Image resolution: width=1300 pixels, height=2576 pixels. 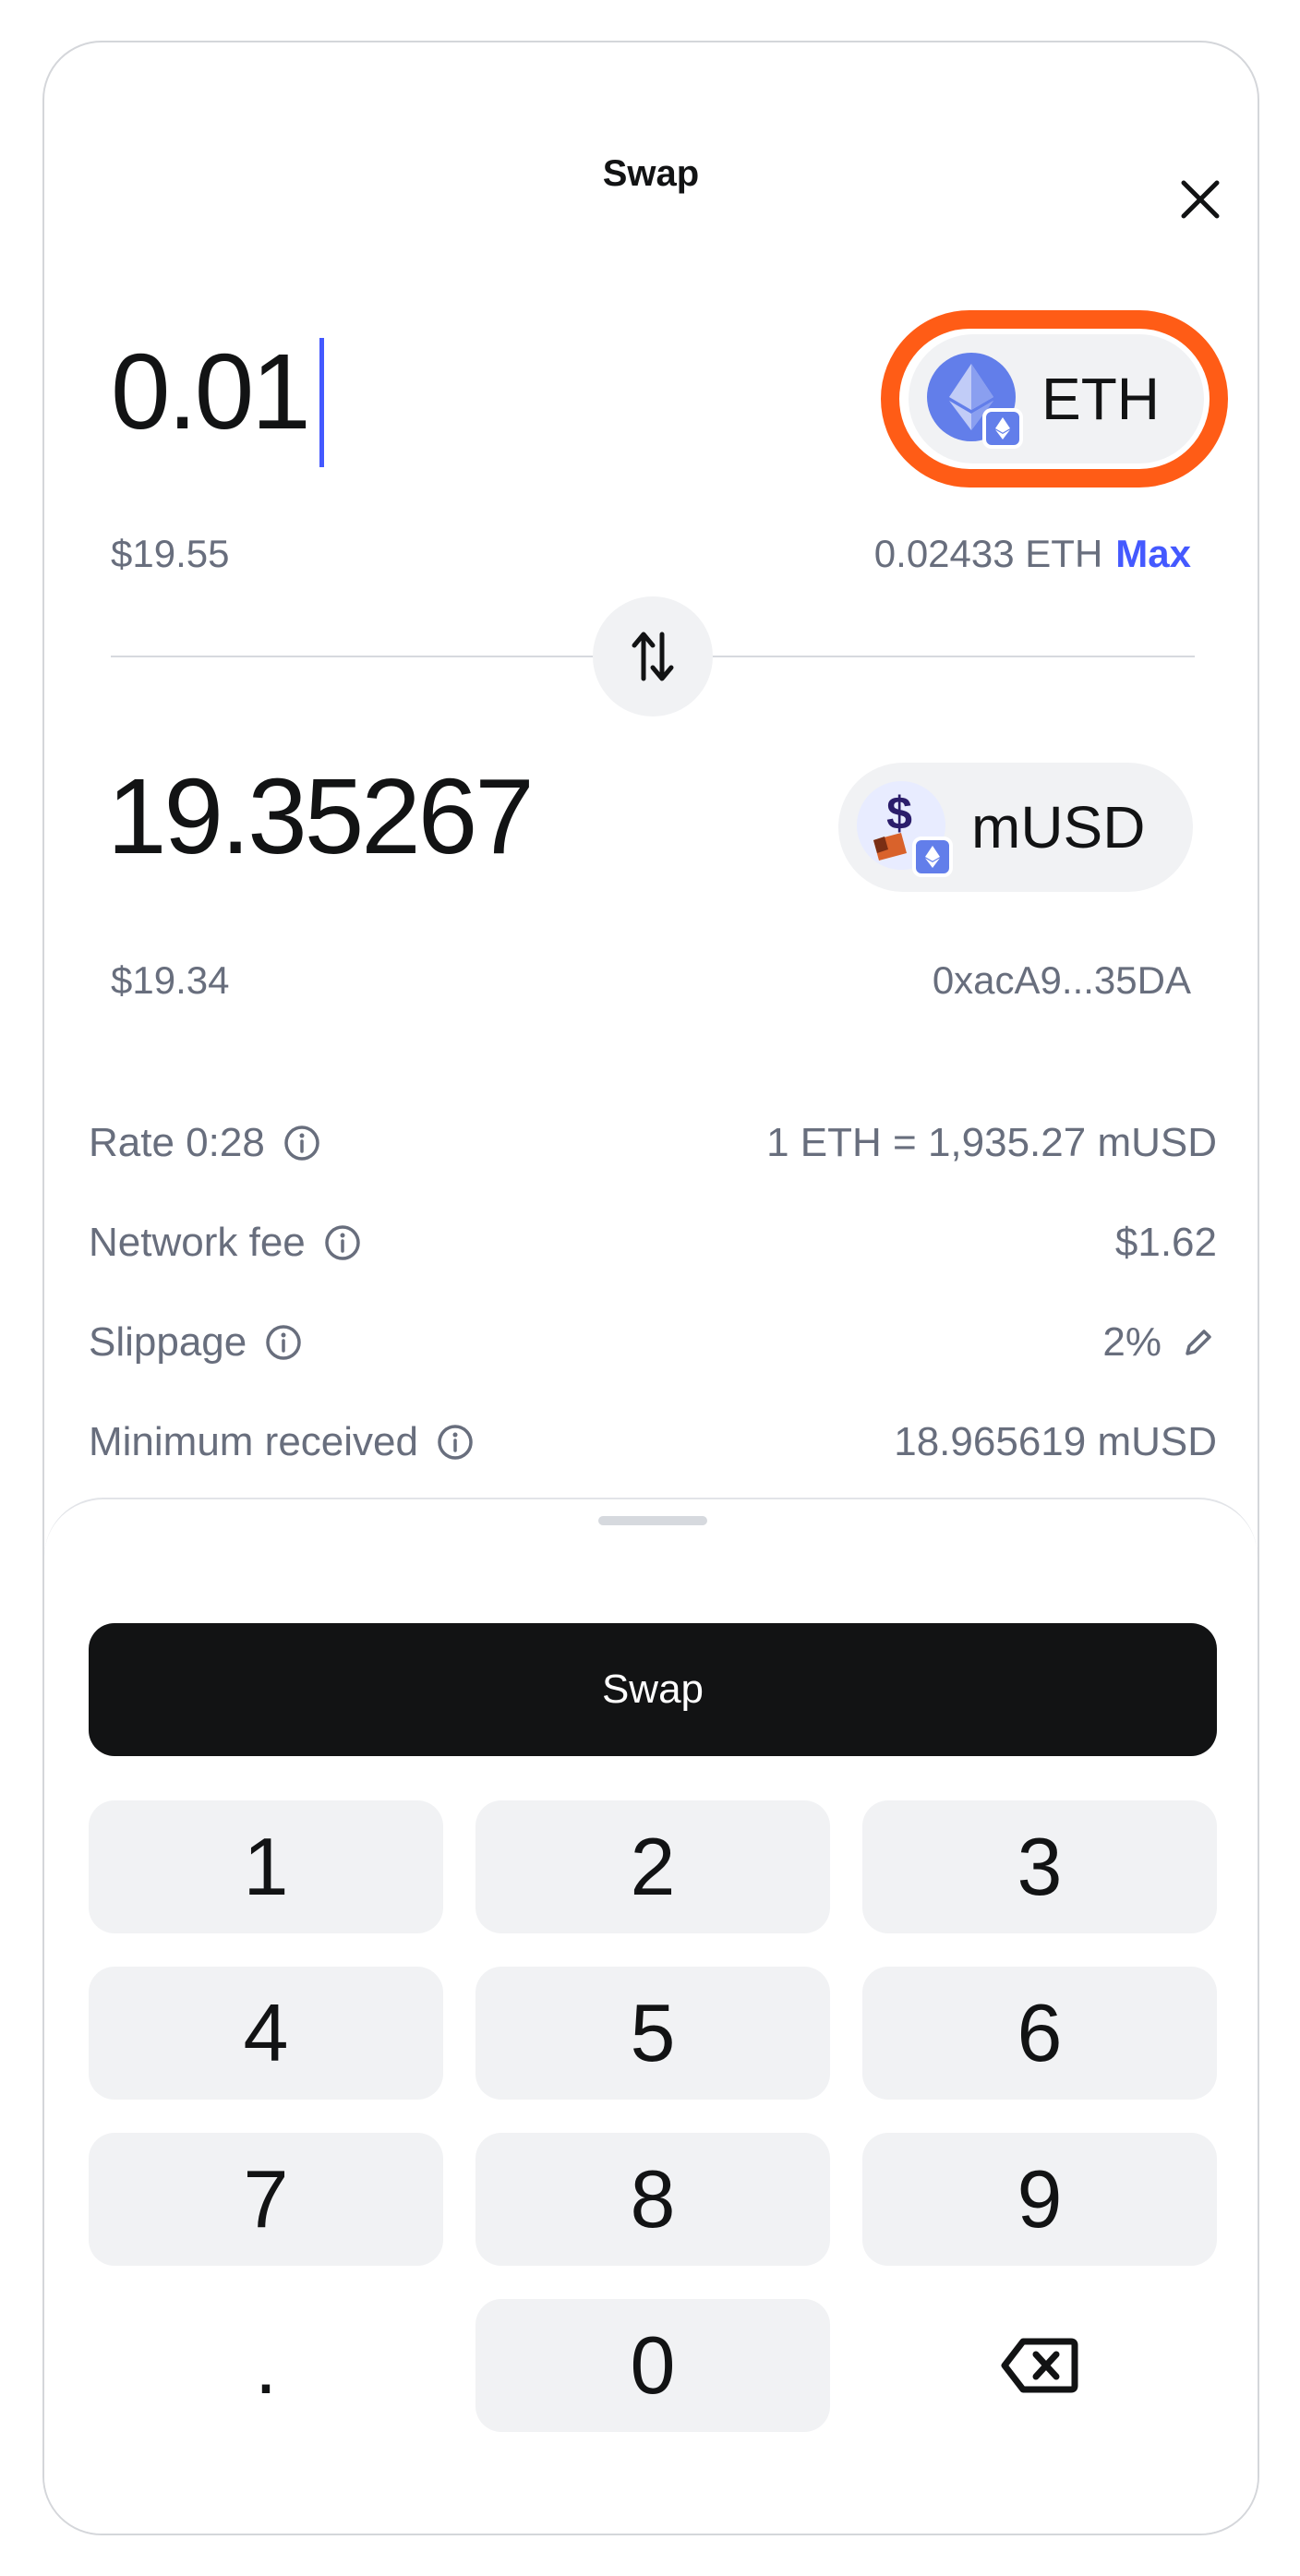 I want to click on swap-button: Swap, so click(x=653, y=1689).